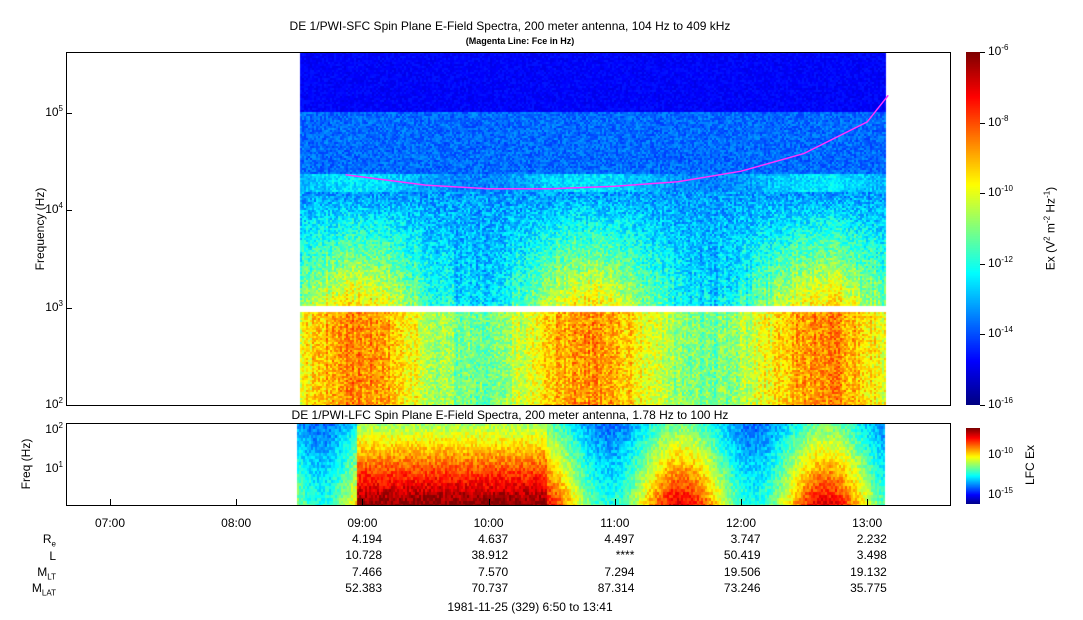 Image resolution: width=1083 pixels, height=620 pixels. Describe the element at coordinates (868, 587) in the screenshot. I see `ephem-value-mlat: 35.775` at that location.